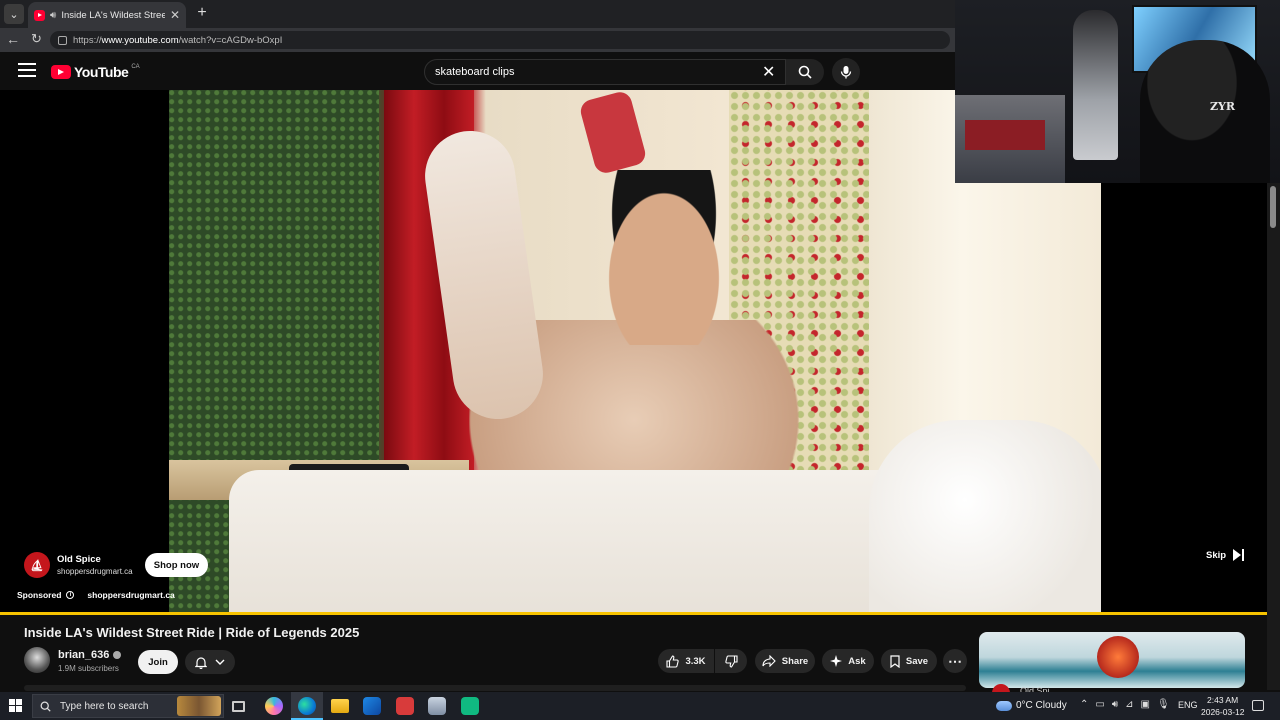 This screenshot has width=1280, height=720. I want to click on ad-info-icon: i, so click(70, 595).